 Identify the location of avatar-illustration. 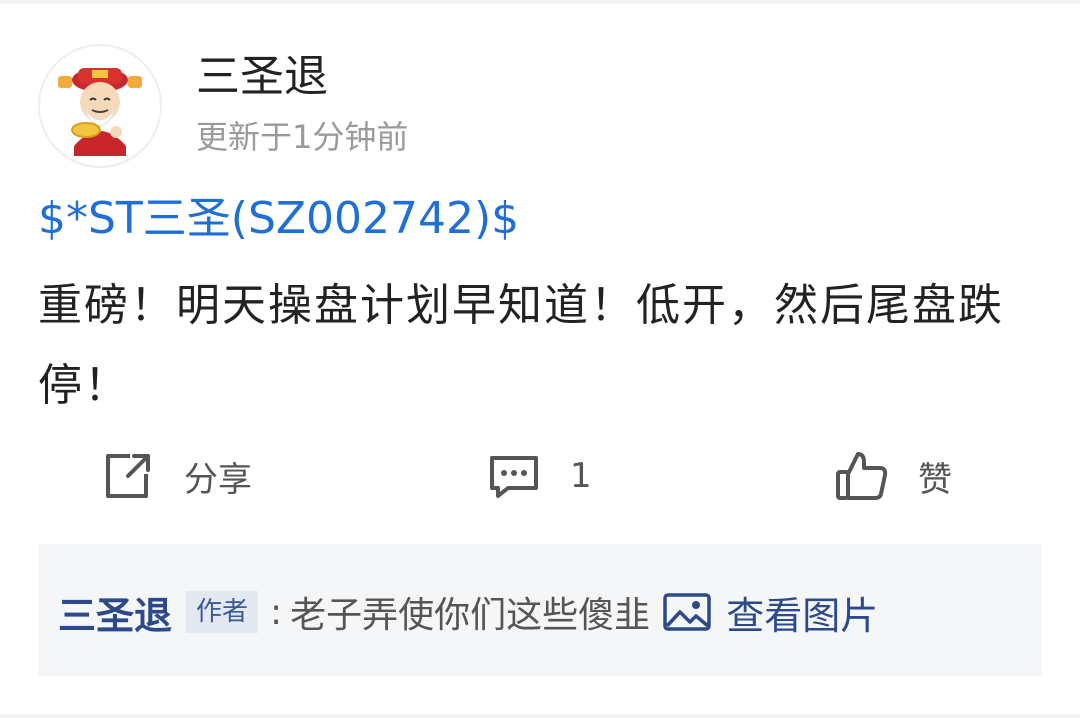
(100, 112).